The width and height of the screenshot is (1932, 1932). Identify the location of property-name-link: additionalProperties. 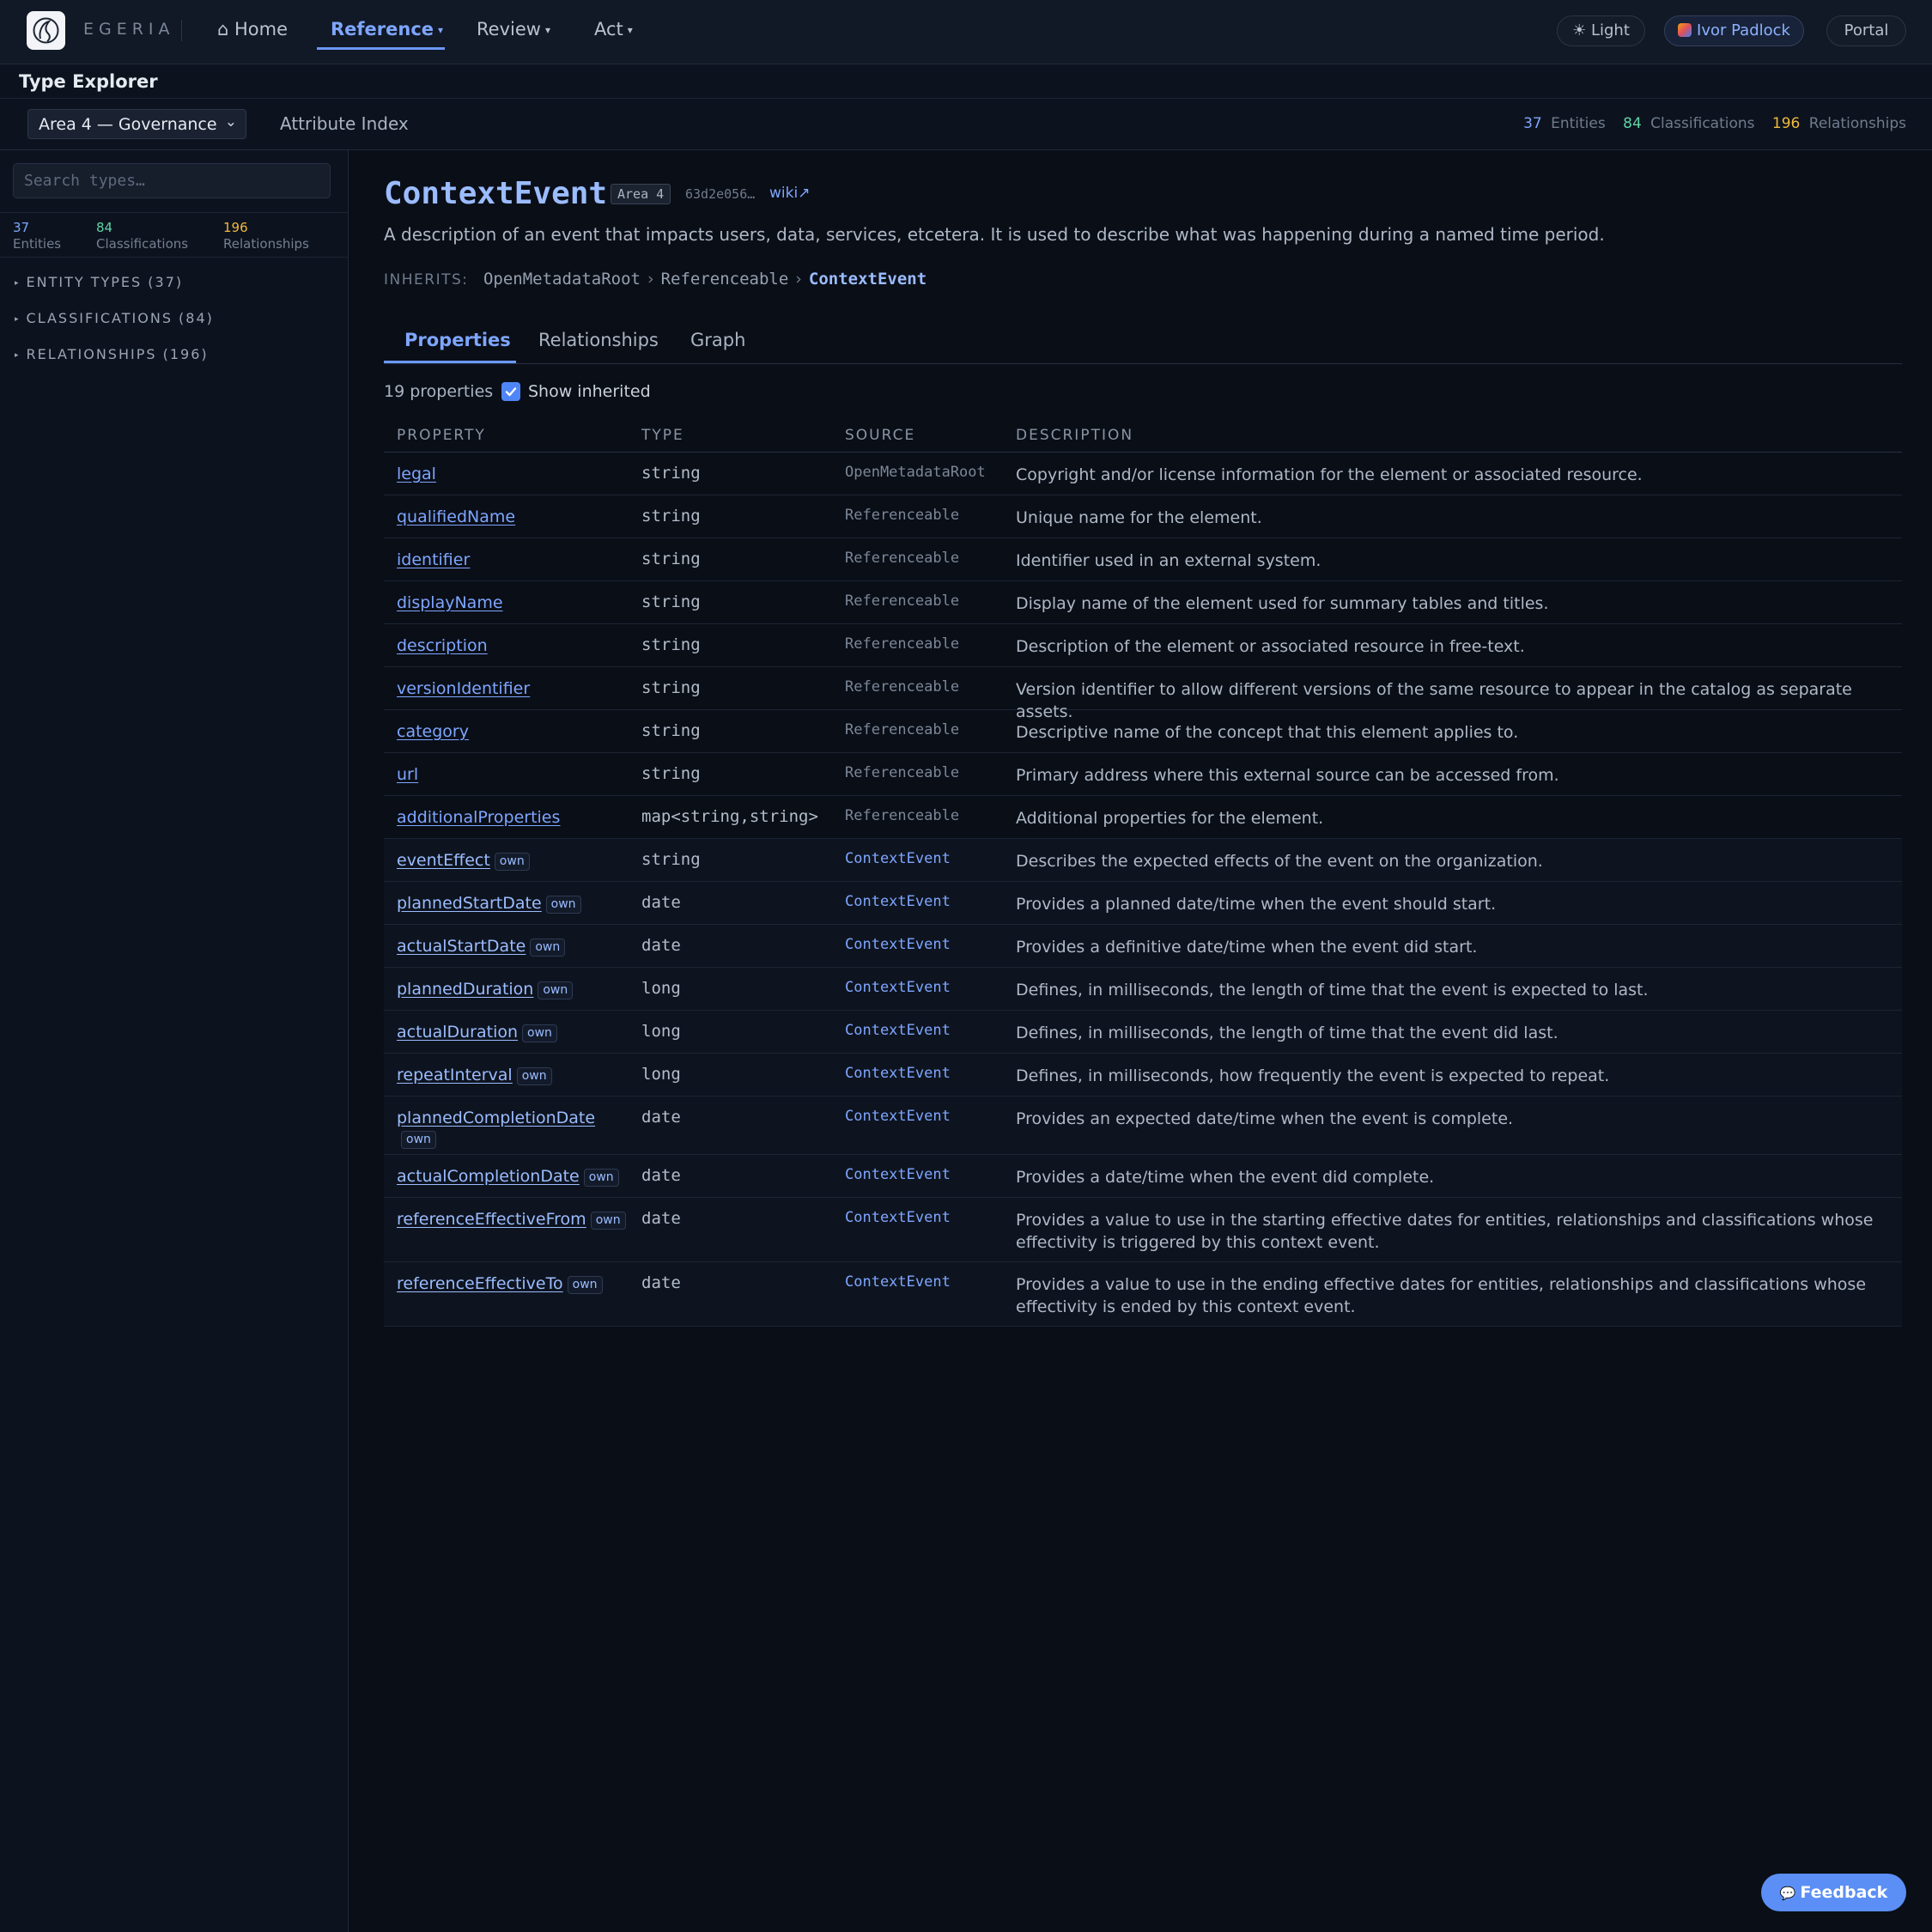
(479, 817).